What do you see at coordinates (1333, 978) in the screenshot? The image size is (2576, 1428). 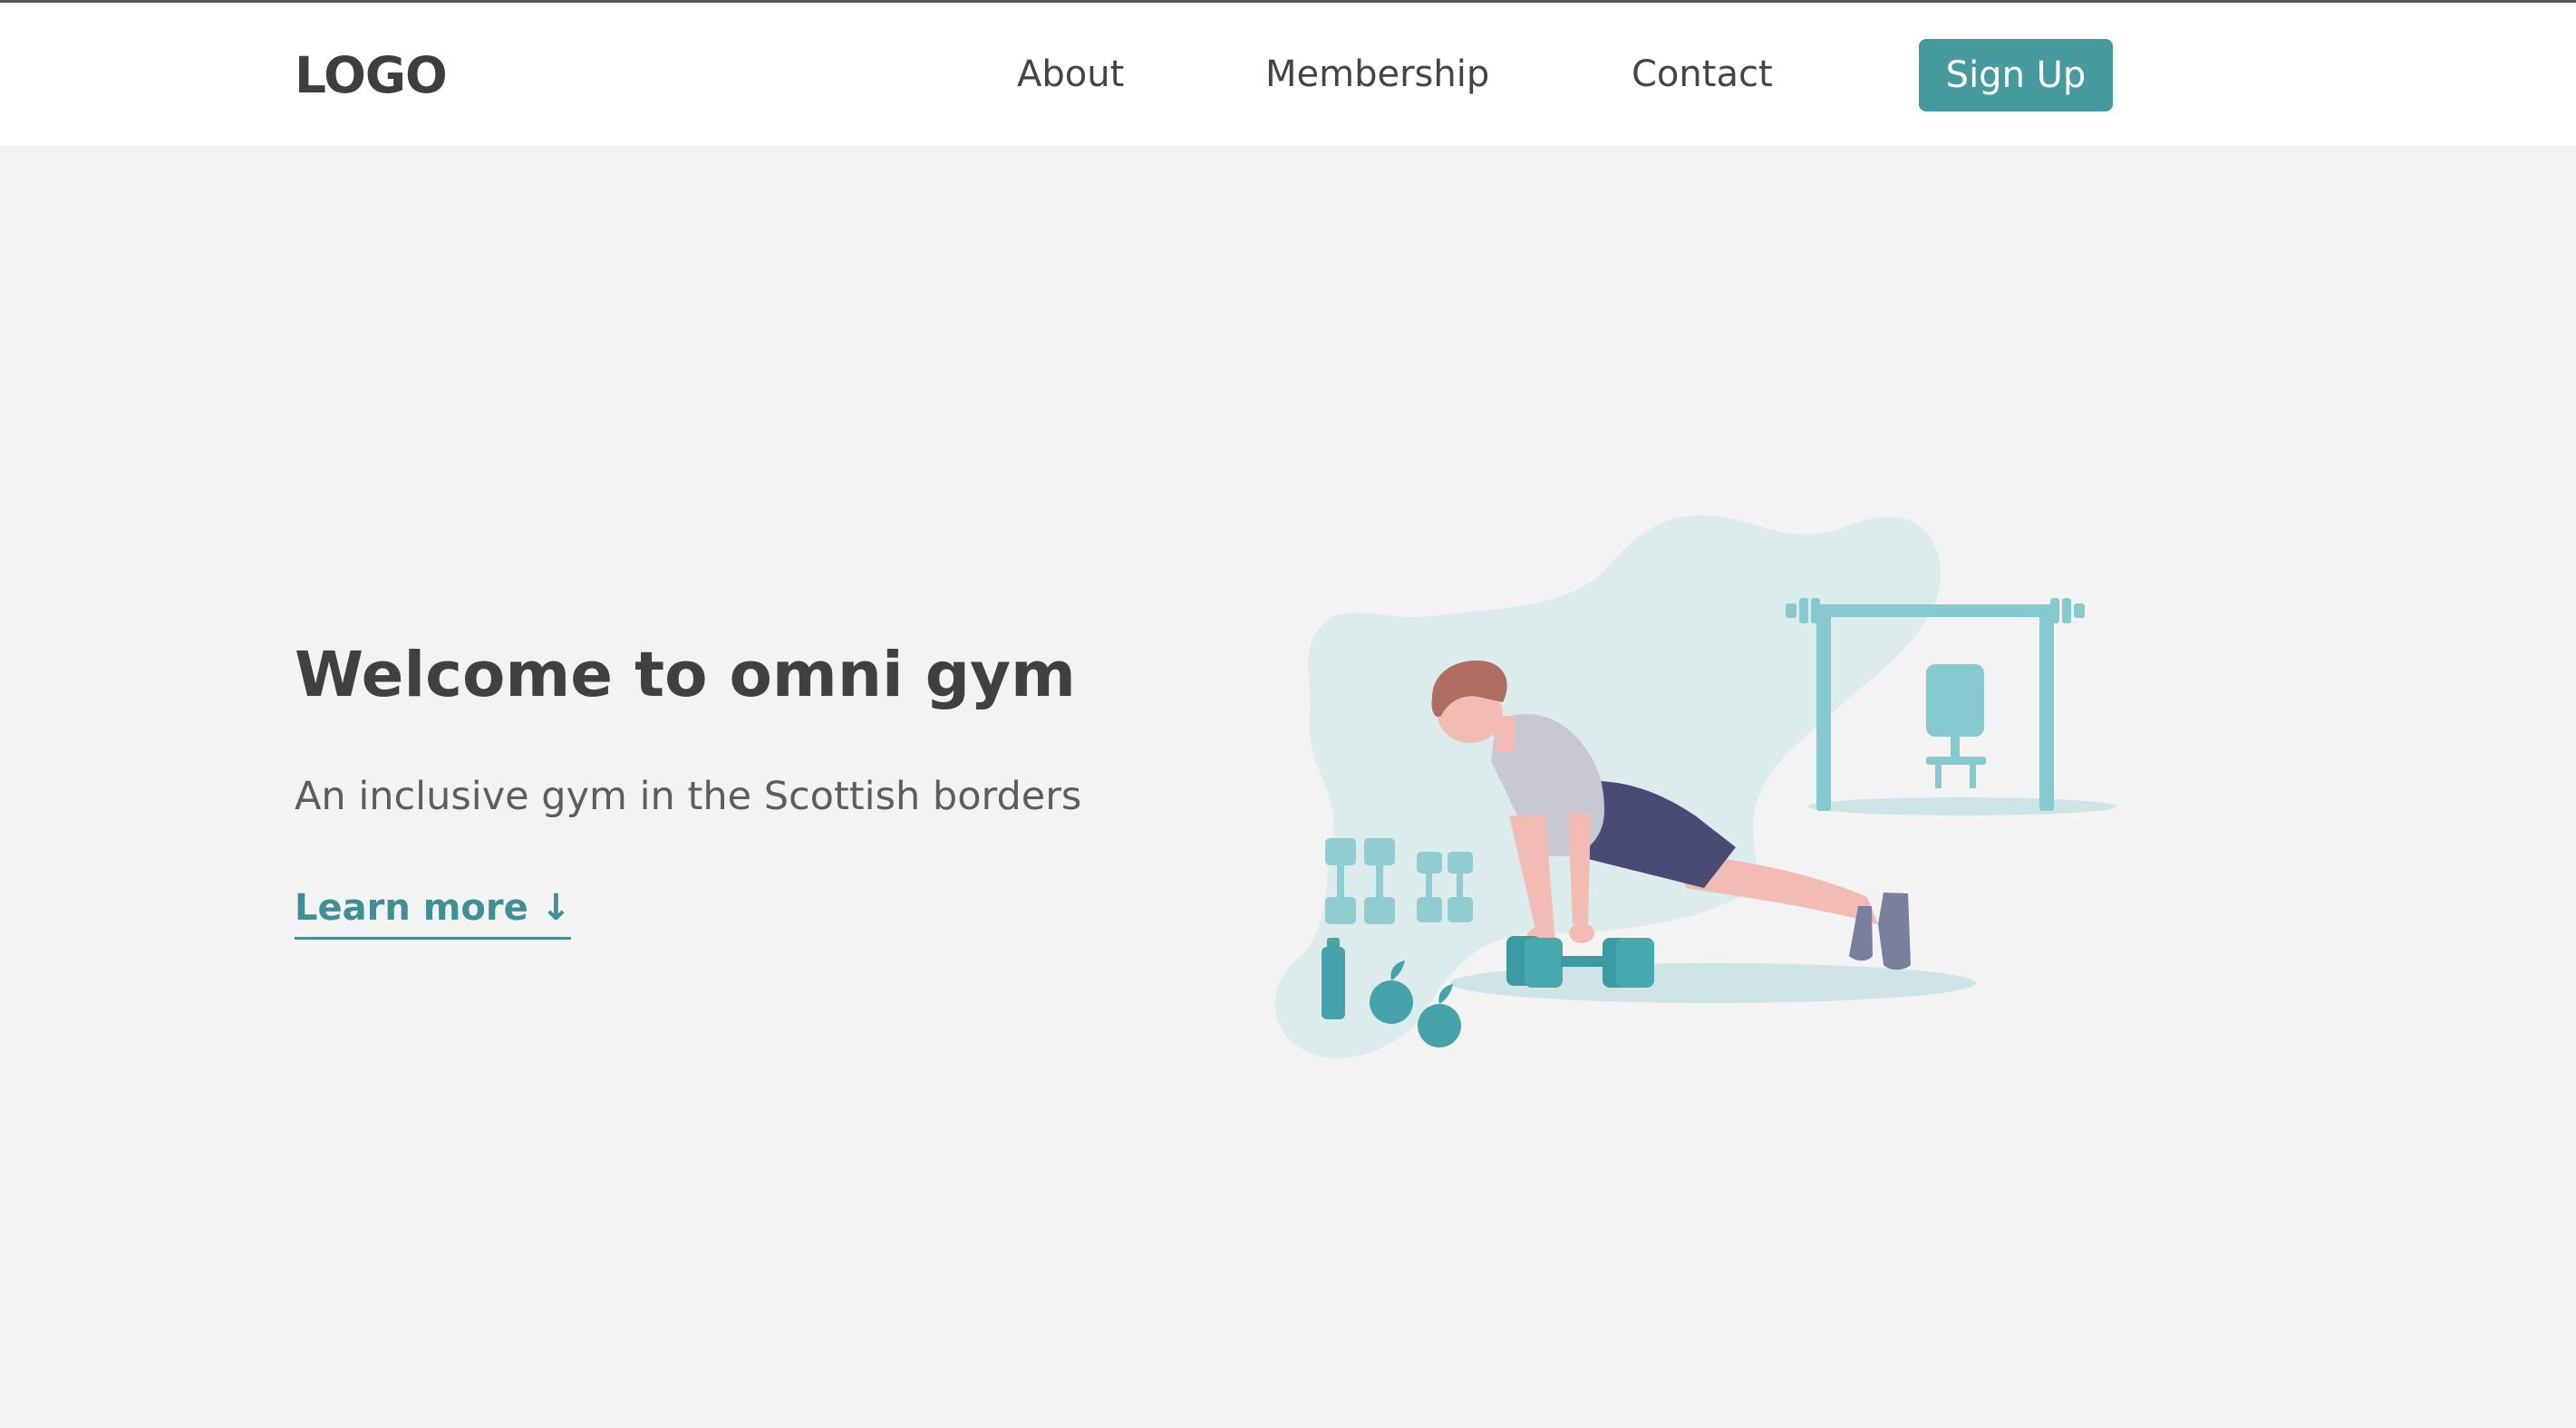 I see `water-bottle-icon` at bounding box center [1333, 978].